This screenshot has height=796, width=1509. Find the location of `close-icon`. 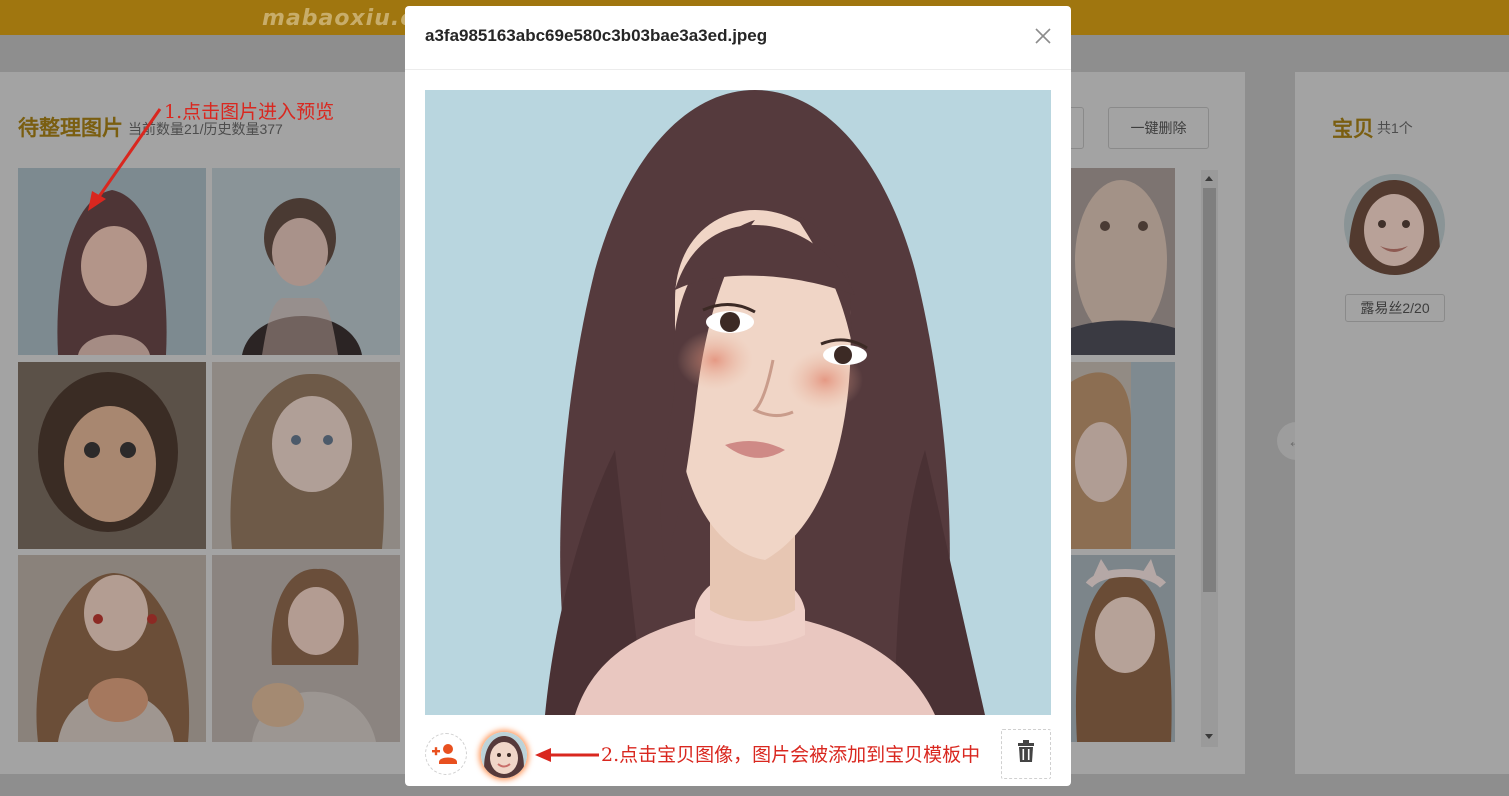

close-icon is located at coordinates (1043, 36).